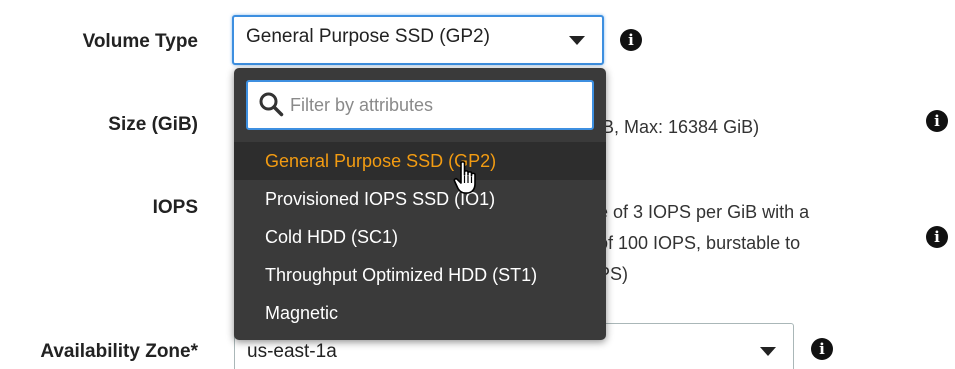 Image resolution: width=955 pixels, height=369 pixels. What do you see at coordinates (699, 243) in the screenshot?
I see `iops-helper-line-2: of 100 IOPS, burstable to` at bounding box center [699, 243].